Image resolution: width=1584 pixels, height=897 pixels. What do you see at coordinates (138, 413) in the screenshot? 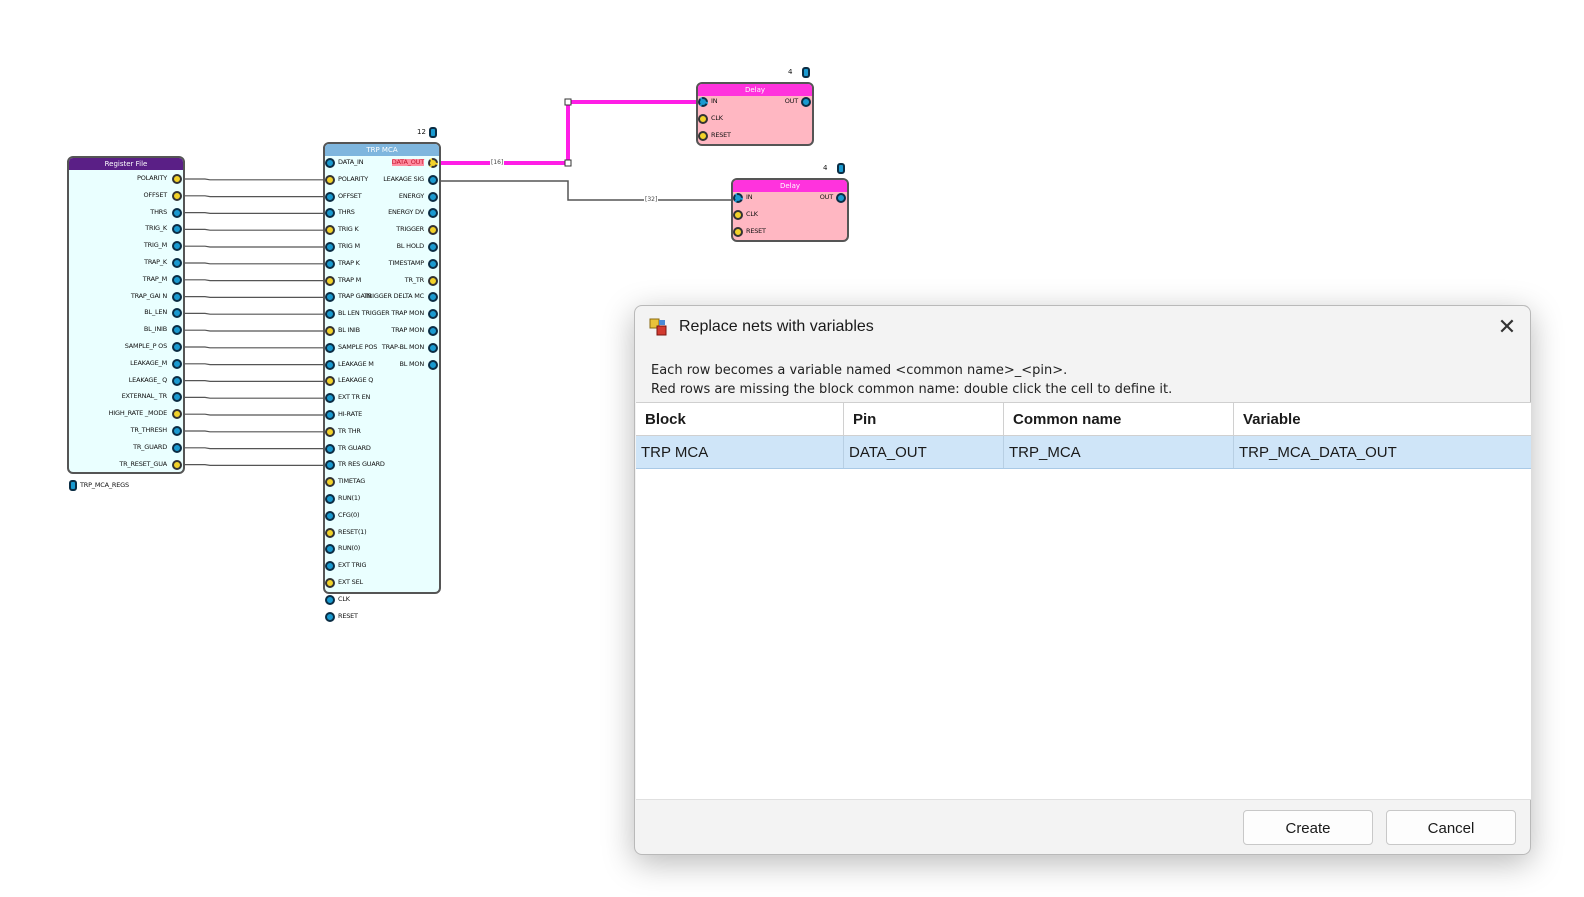
I see `register-pin-label: HIGH_RATE _MODE` at bounding box center [138, 413].